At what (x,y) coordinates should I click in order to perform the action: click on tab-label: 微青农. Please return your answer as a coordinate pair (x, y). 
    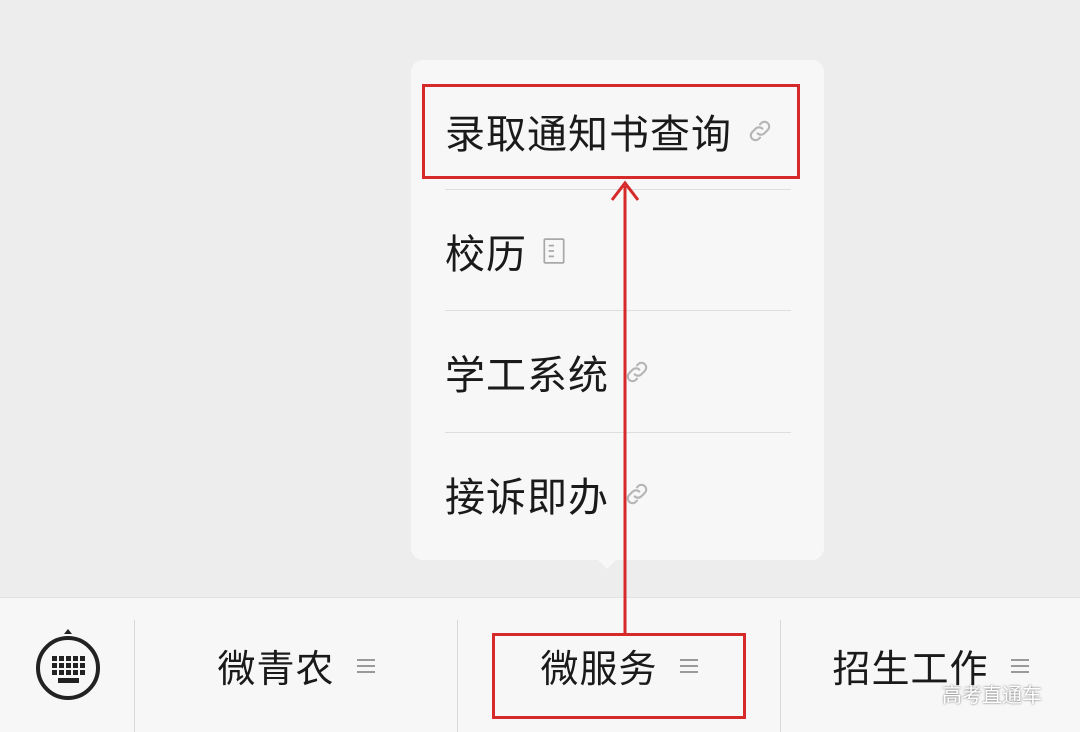
    Looking at the image, I should click on (276, 669).